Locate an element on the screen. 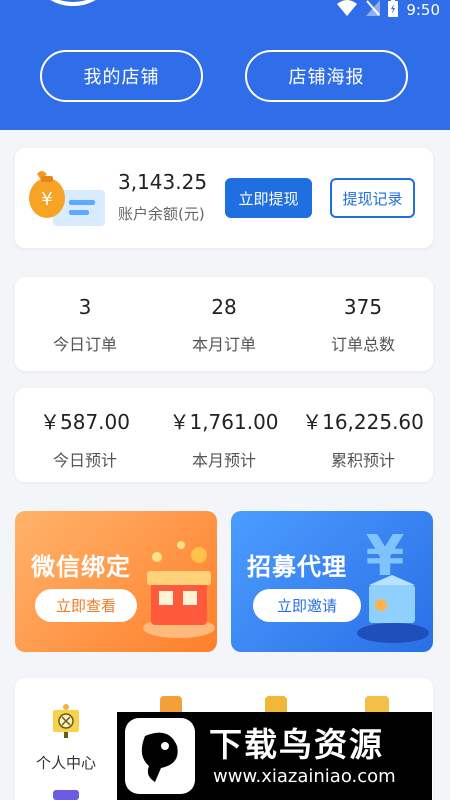 This screenshot has height=800, width=450. menu-personal-center: 个人中心 is located at coordinates (66, 738).